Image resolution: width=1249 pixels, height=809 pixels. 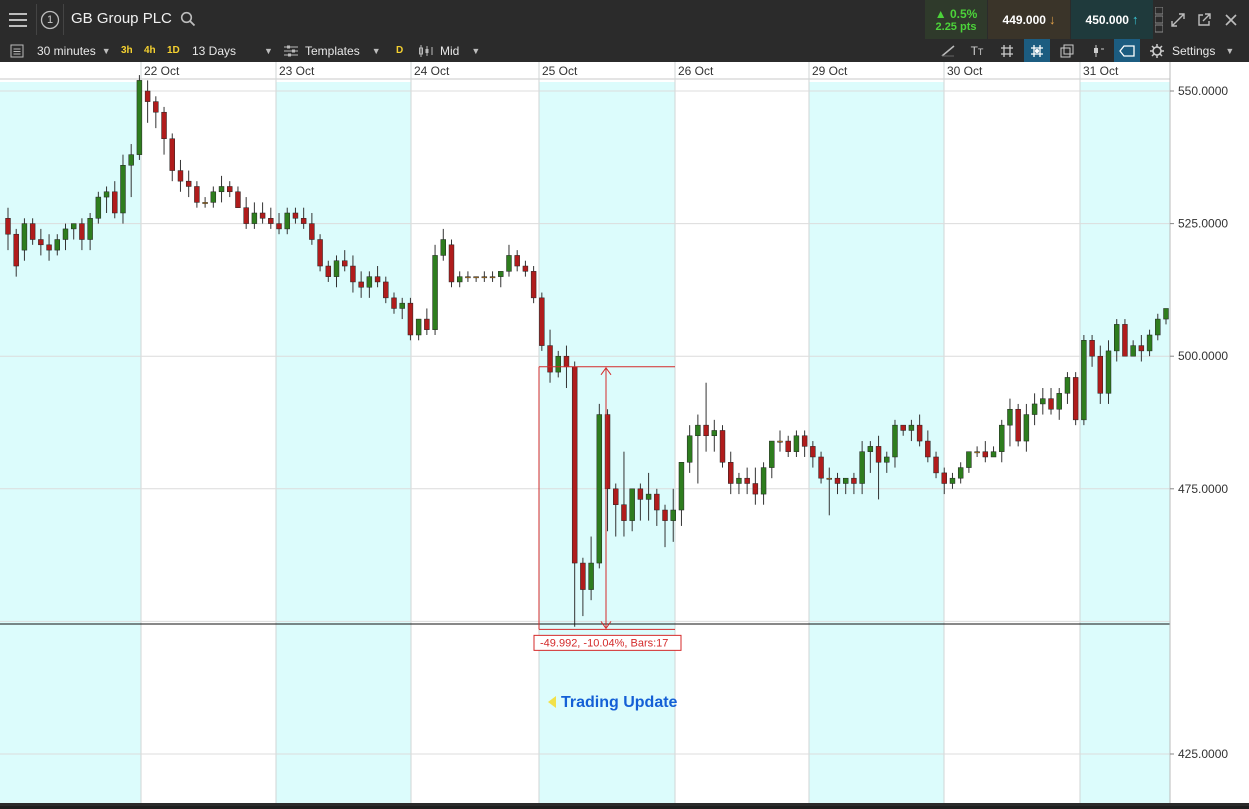 I want to click on buy-price-button: 450.000 ↑, so click(x=1112, y=19).